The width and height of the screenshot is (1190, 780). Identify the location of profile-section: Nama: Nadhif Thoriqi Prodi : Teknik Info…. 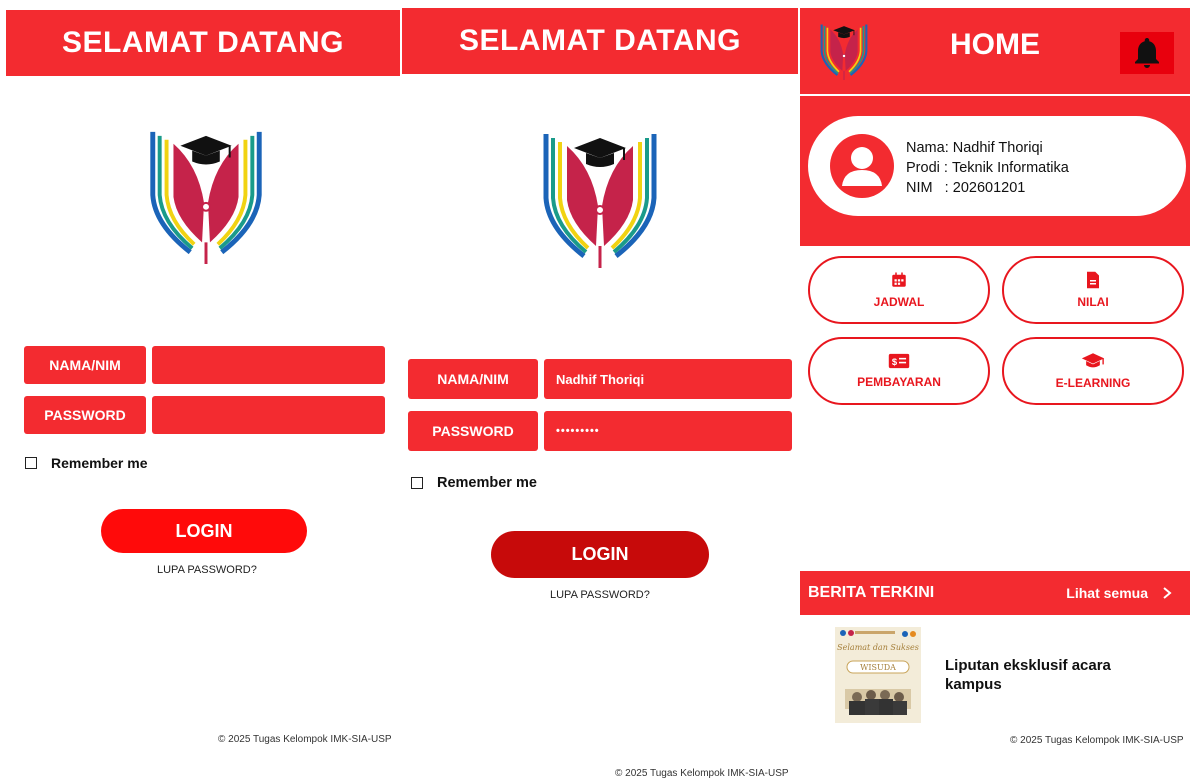
(995, 171).